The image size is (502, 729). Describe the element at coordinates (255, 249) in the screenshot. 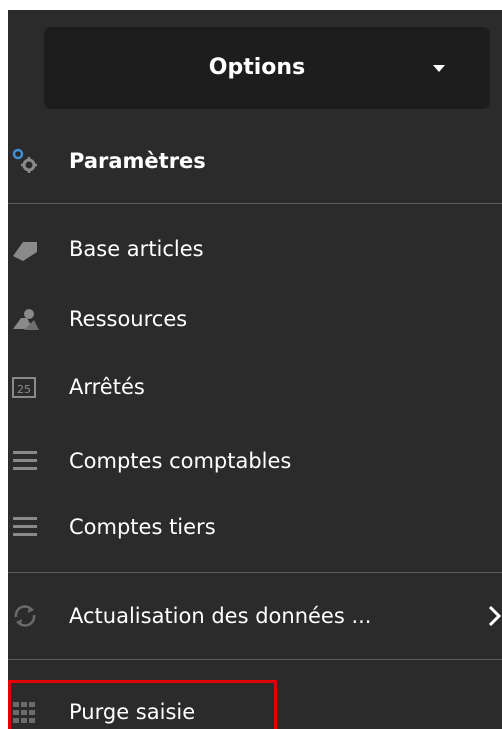

I see `menu-item-base-articles: Base articles` at that location.